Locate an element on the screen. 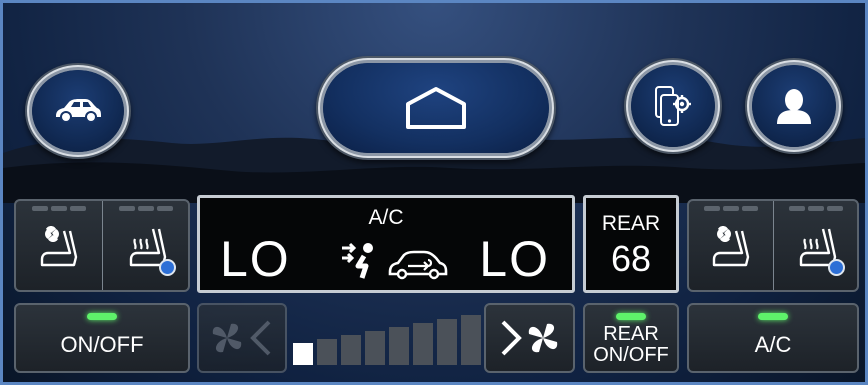 The image size is (868, 385). climate-display: A/C LO LO is located at coordinates (386, 244).